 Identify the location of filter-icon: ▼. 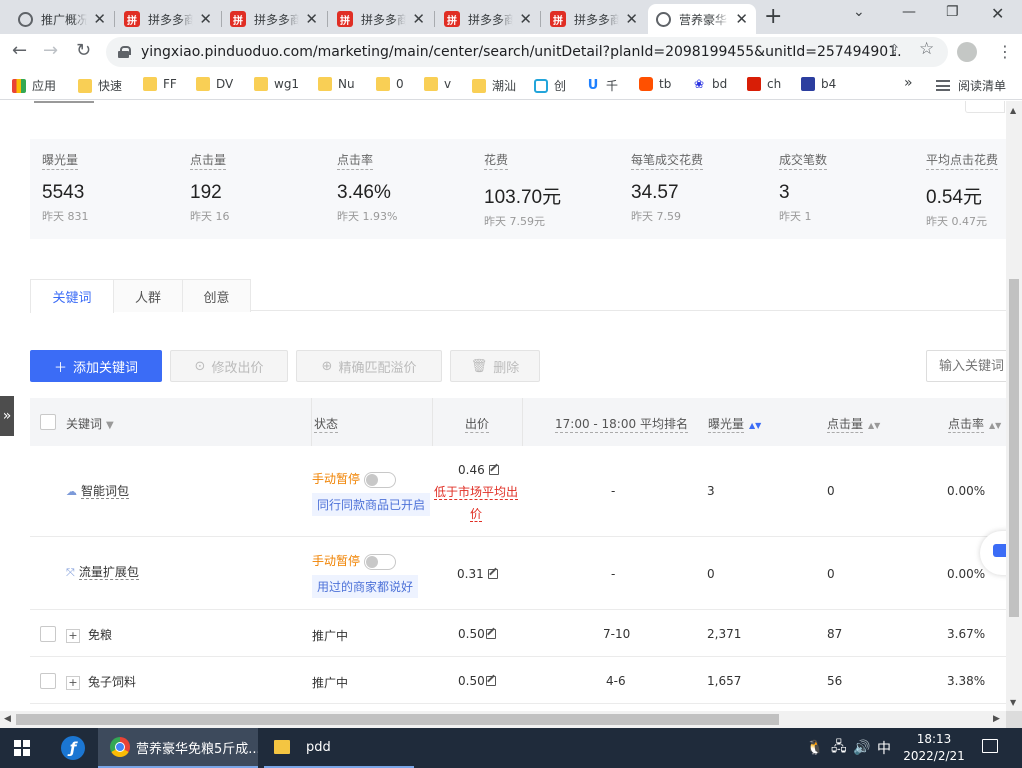
(110, 425).